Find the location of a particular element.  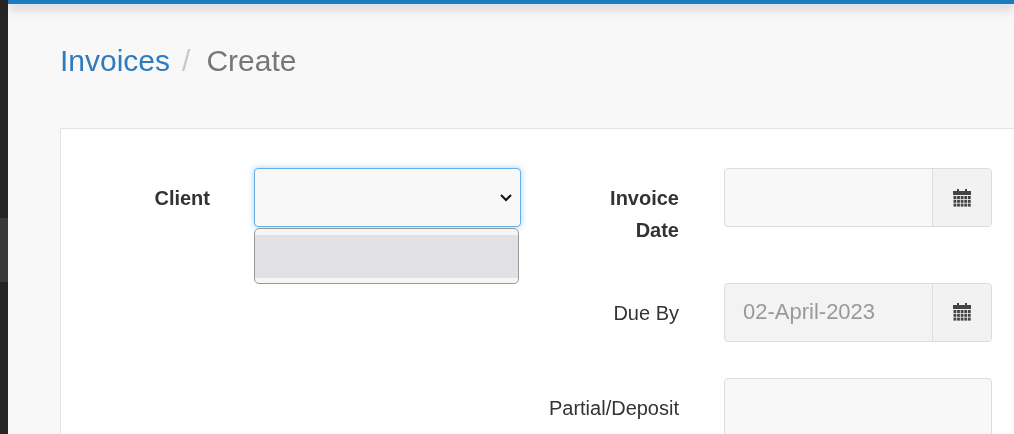

date-field is located at coordinates (858, 197).